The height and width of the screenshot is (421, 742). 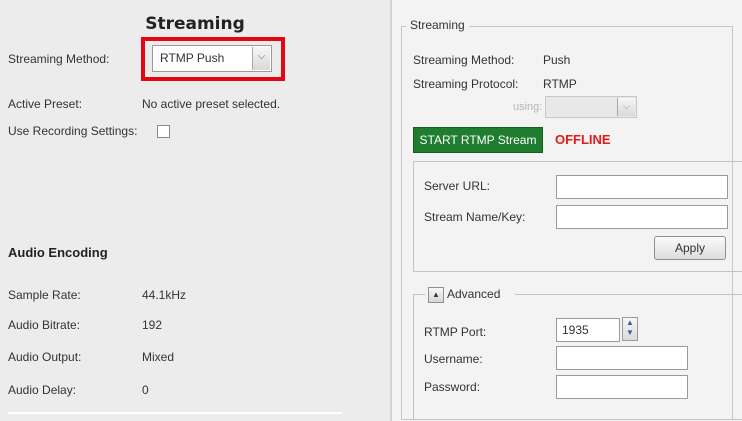 I want to click on stream-key-label: Stream Name/Key:, so click(x=475, y=217).